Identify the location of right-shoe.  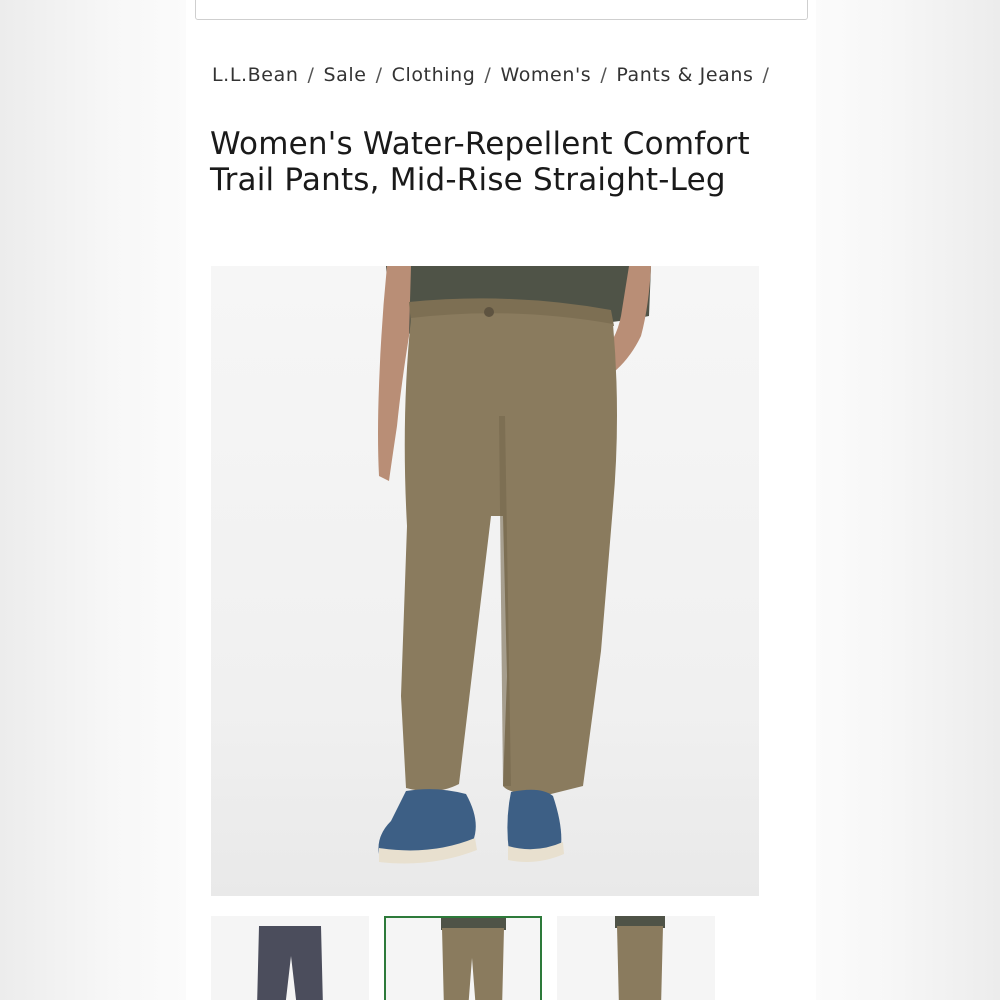
(534, 821).